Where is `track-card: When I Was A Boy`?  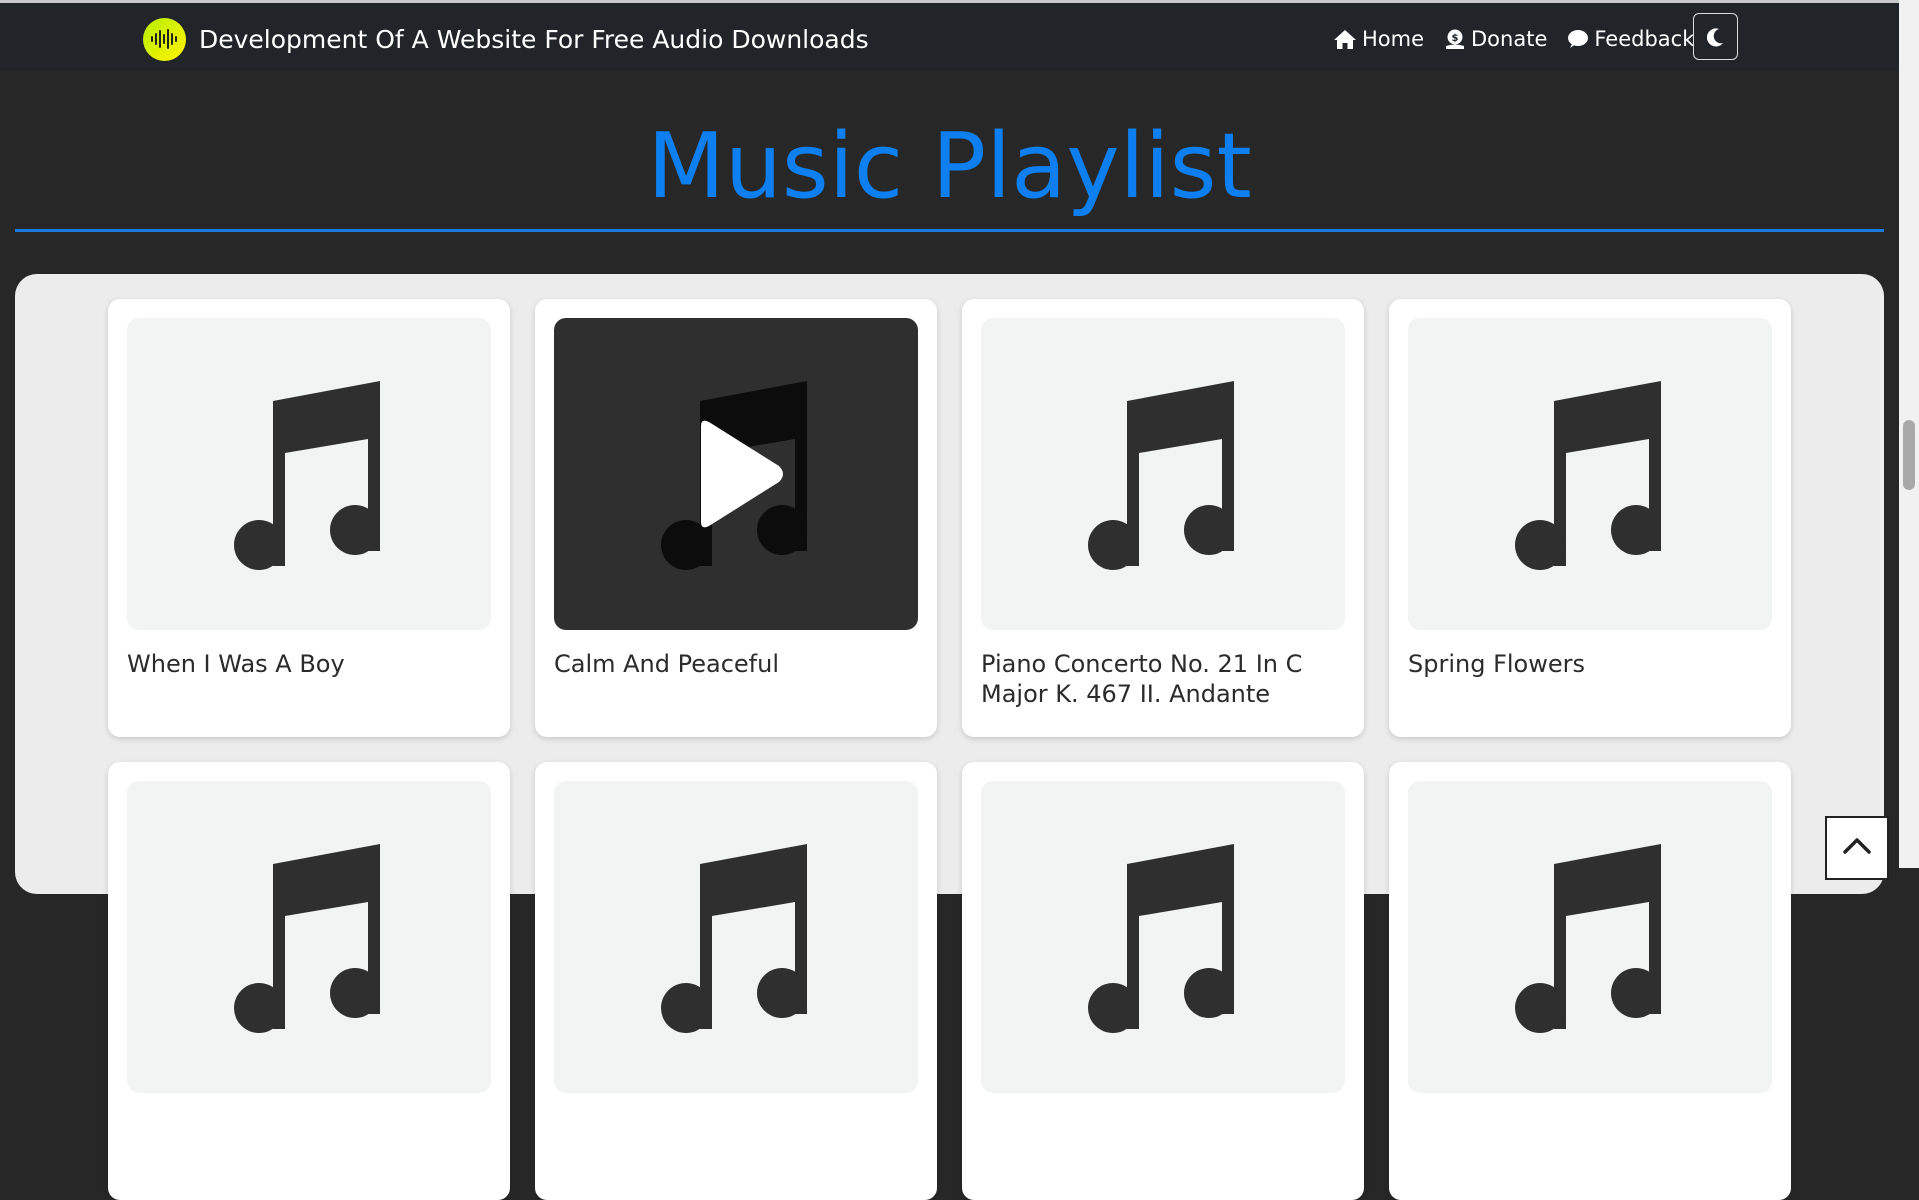 track-card: When I Was A Boy is located at coordinates (309, 518).